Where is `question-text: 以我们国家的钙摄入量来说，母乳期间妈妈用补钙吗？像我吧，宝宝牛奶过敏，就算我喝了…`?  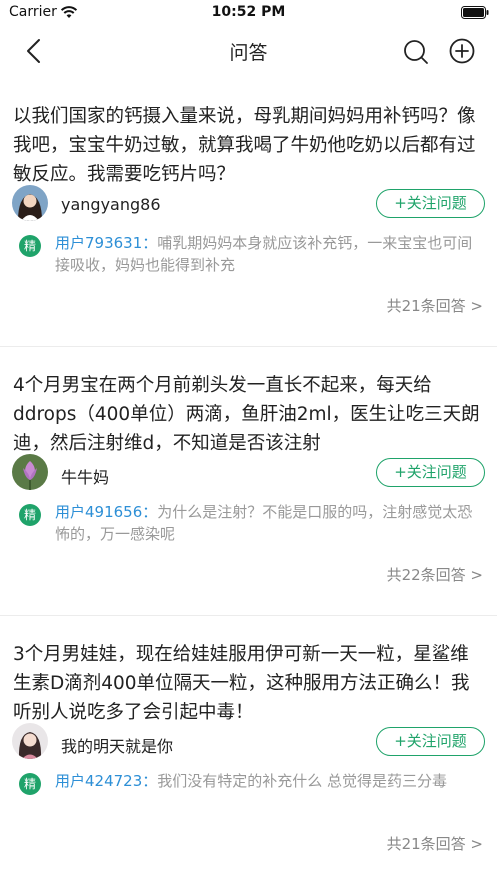 question-text: 以我们国家的钙摄入量来说，母乳期间妈妈用补钙吗？像我吧，宝宝牛奶过敏，就算我喝了… is located at coordinates (250, 145).